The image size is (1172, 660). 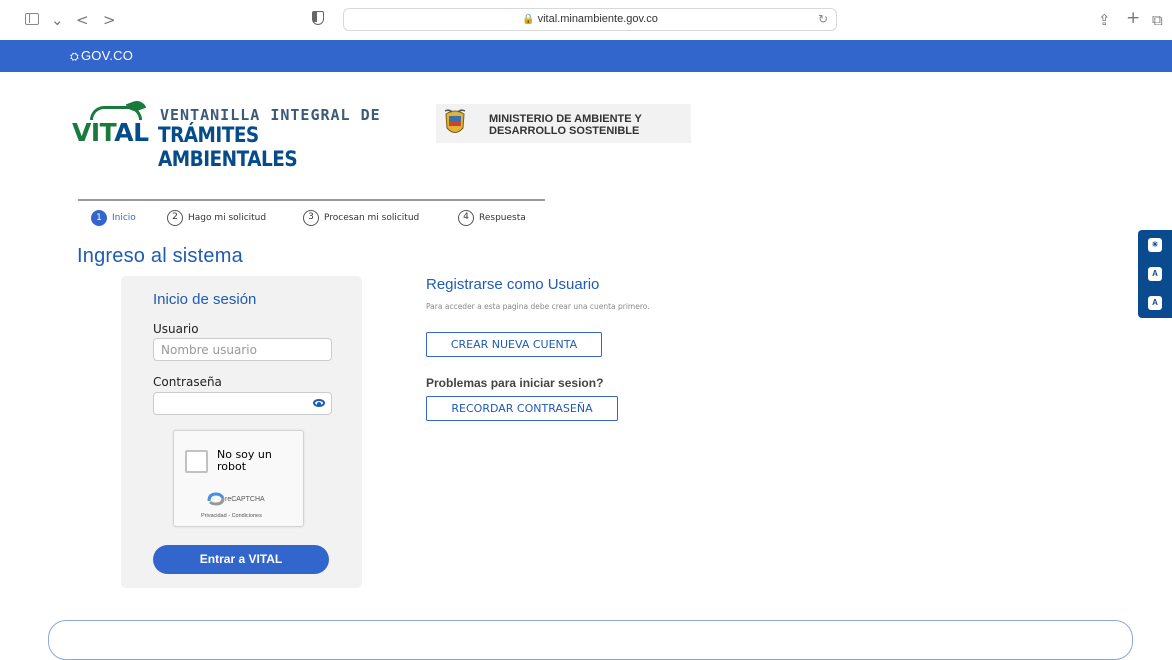 I want to click on captcha-label: No soy un robot, so click(x=244, y=460).